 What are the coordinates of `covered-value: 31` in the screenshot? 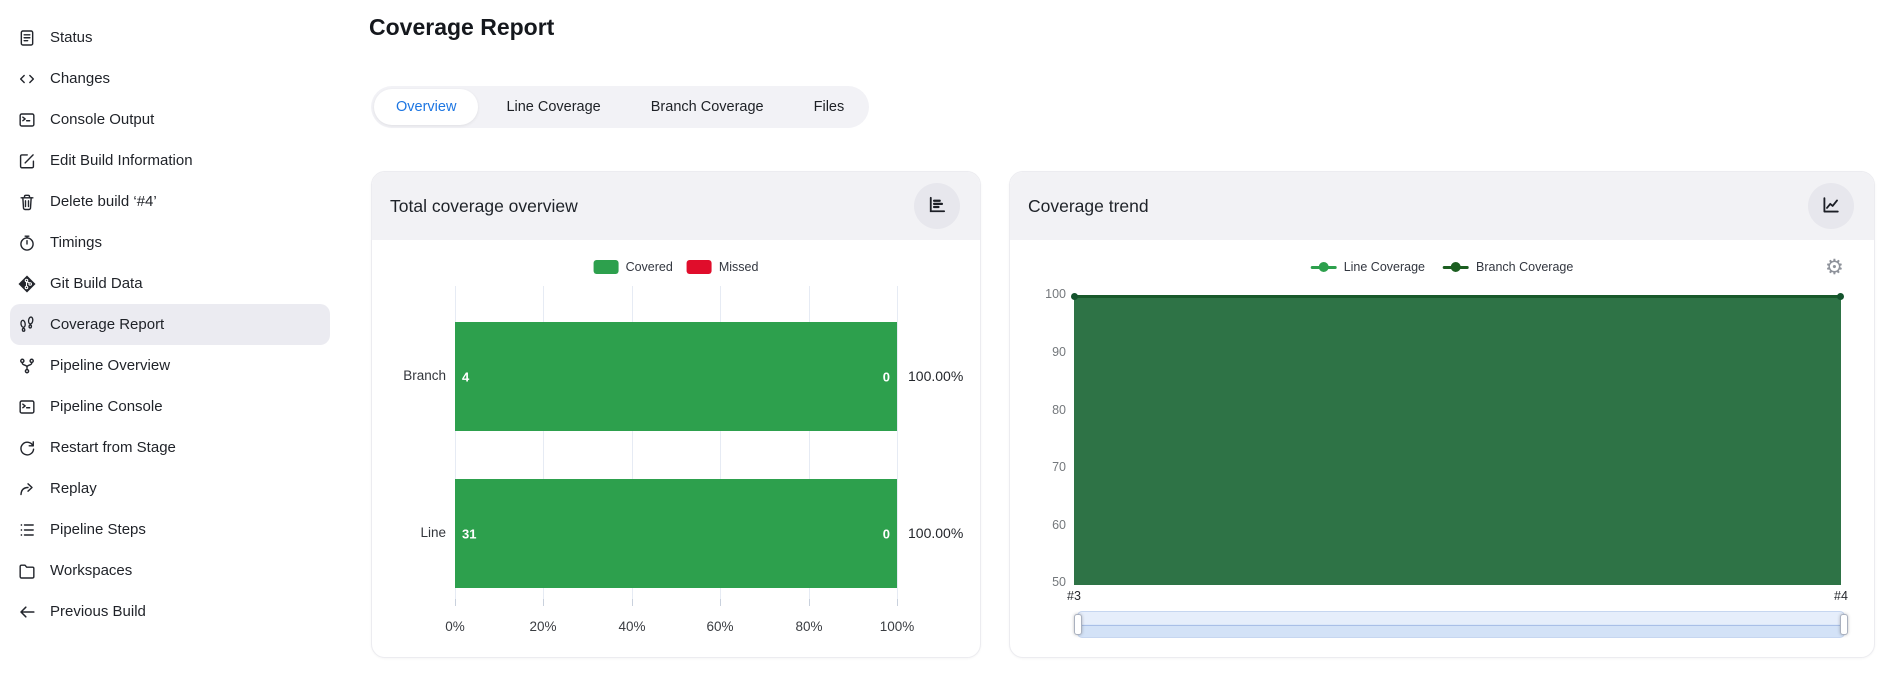 It's located at (469, 533).